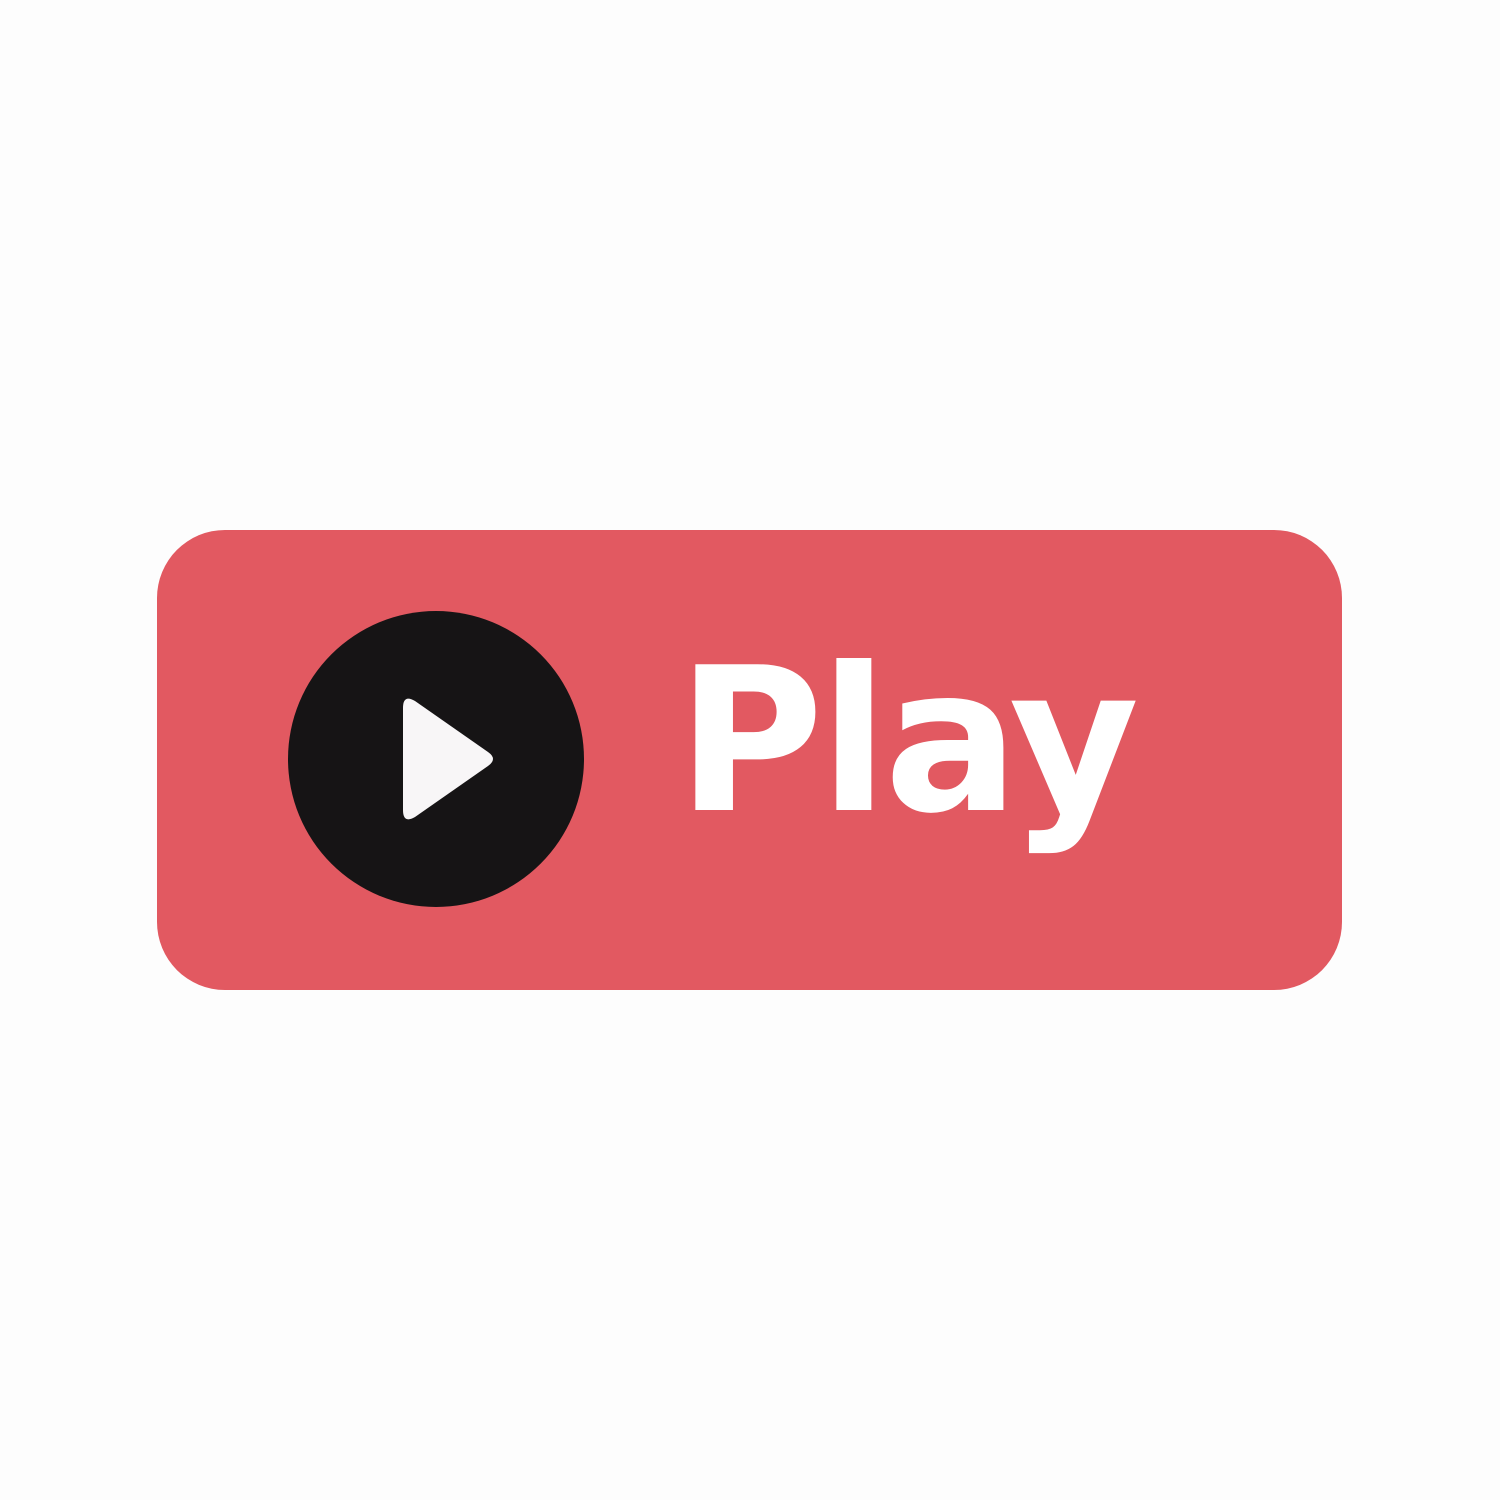 This screenshot has width=1500, height=1500. Describe the element at coordinates (908, 741) in the screenshot. I see `play-button-label: Play` at that location.